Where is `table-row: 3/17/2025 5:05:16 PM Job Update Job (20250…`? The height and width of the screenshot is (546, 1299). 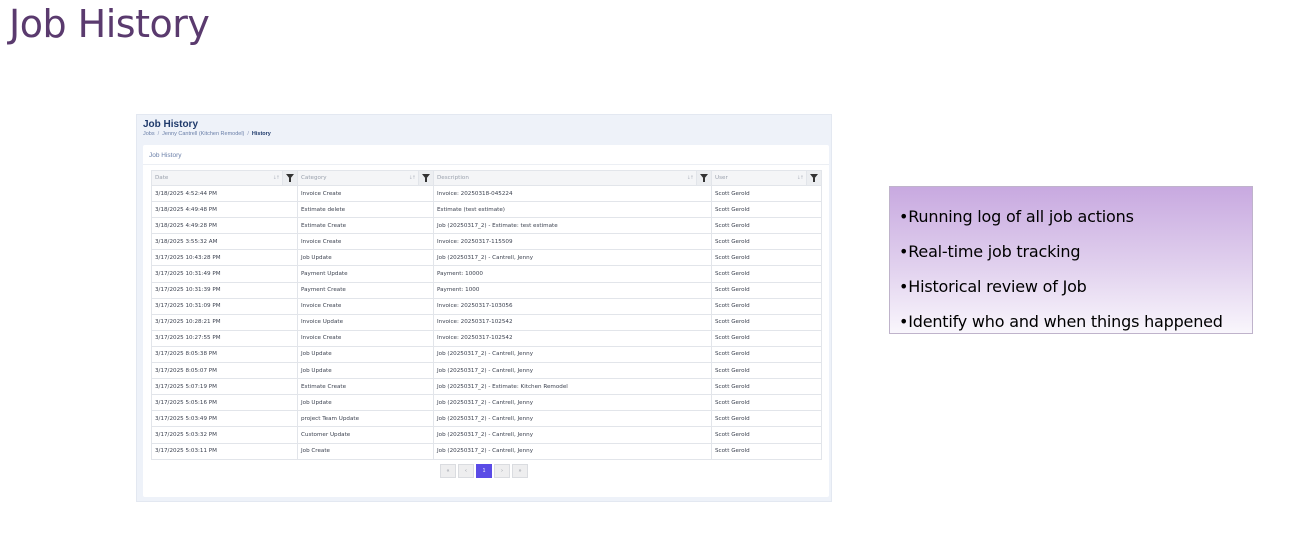
table-row: 3/17/2025 5:05:16 PM Job Update Job (20250… is located at coordinates (486, 403).